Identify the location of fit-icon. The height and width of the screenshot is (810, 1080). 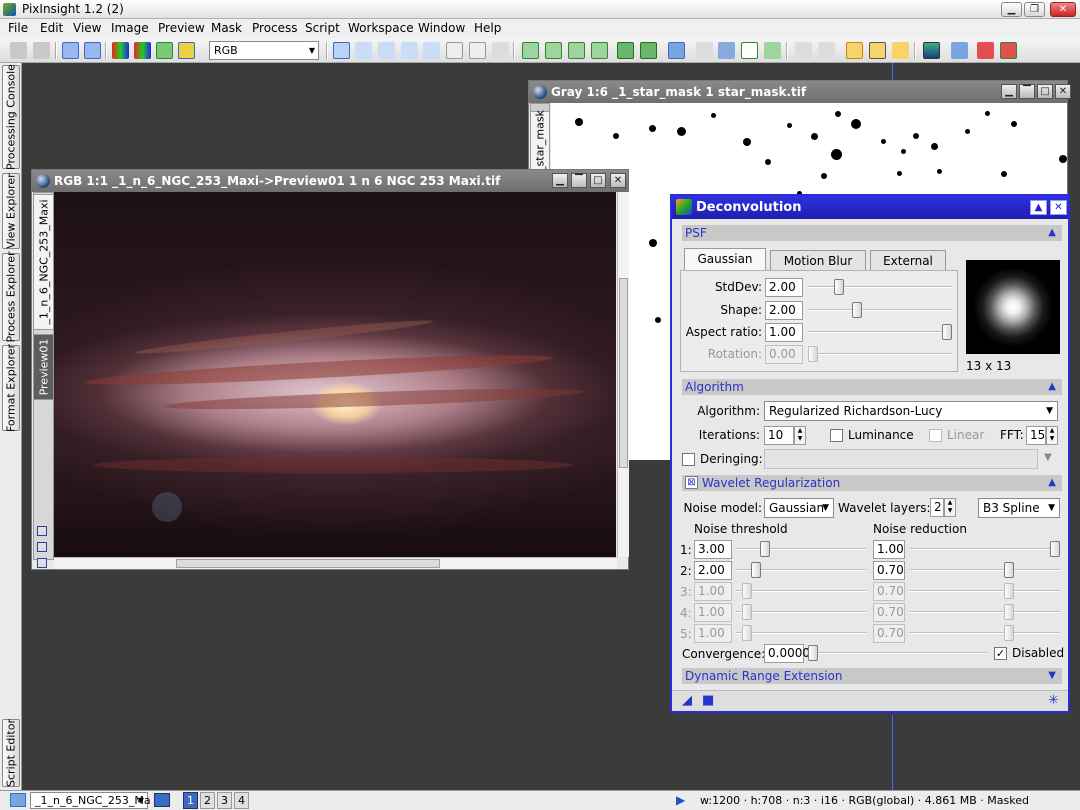
(42, 547).